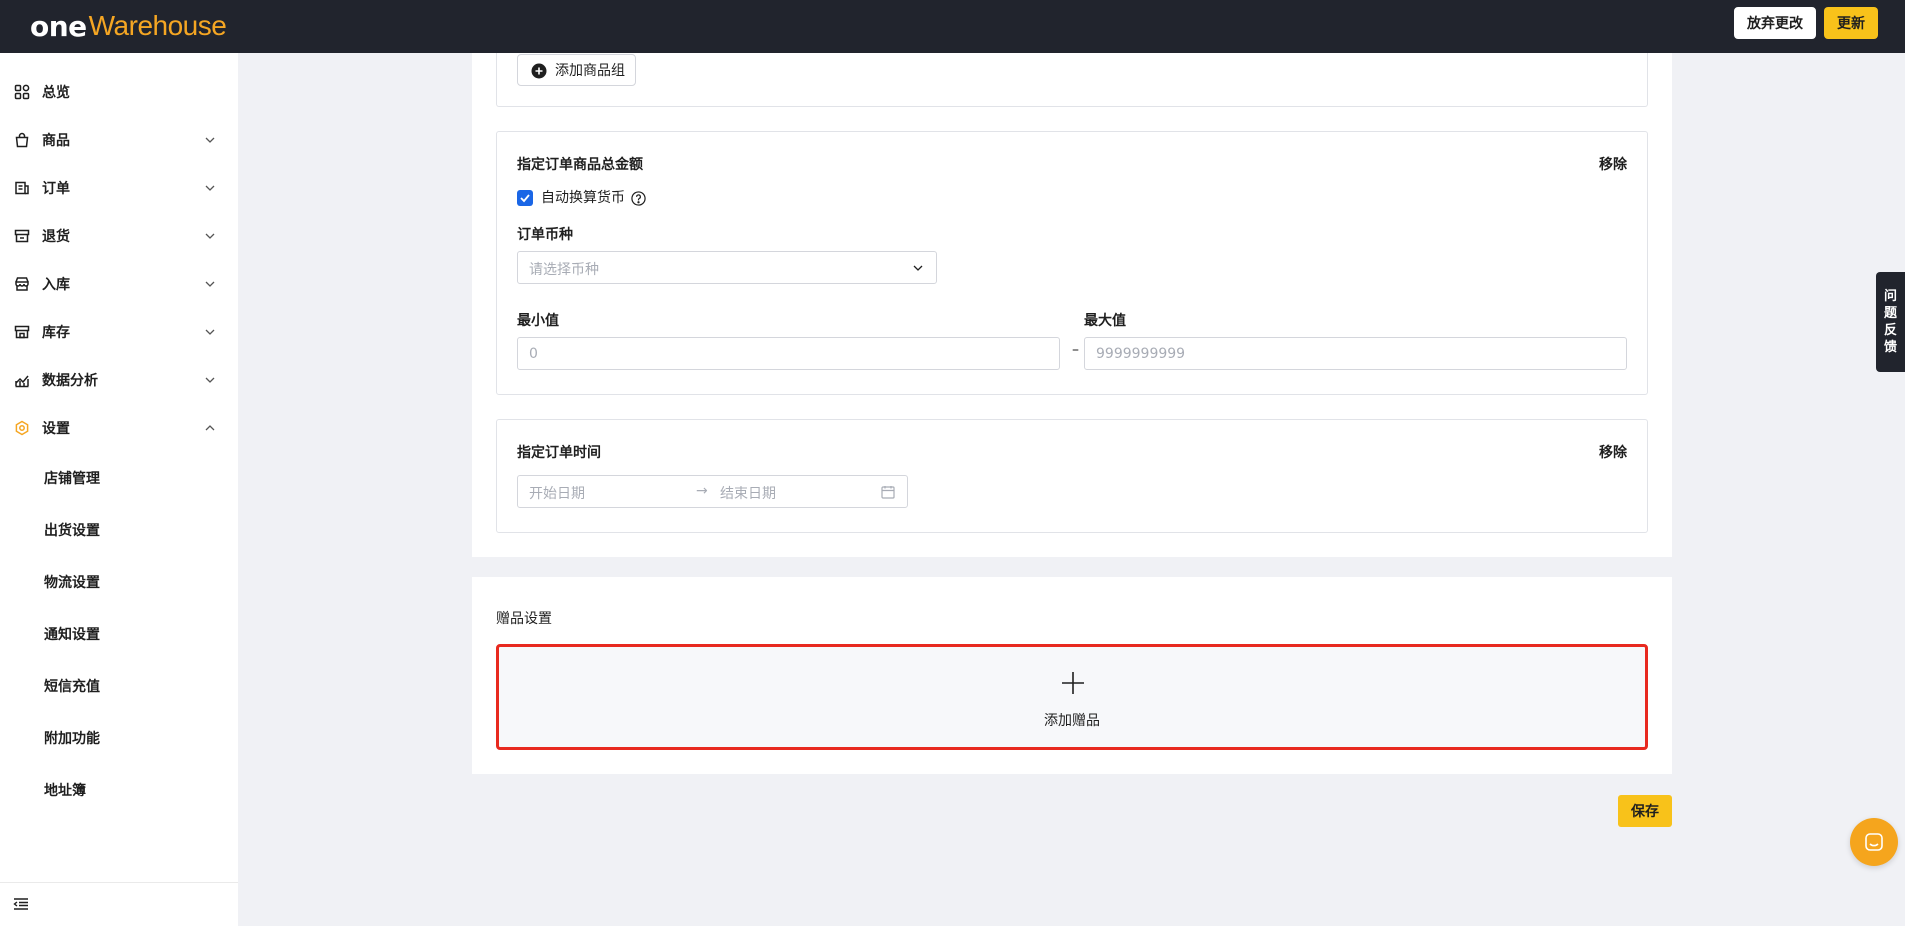  What do you see at coordinates (119, 634) in the screenshot?
I see `sidebar-subitem-notification-settings: 通知设置` at bounding box center [119, 634].